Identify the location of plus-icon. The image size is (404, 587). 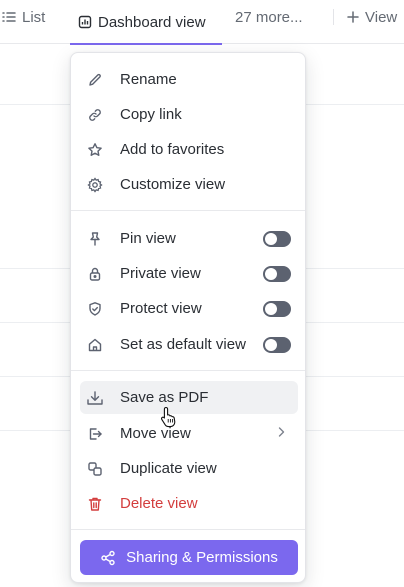
(353, 17).